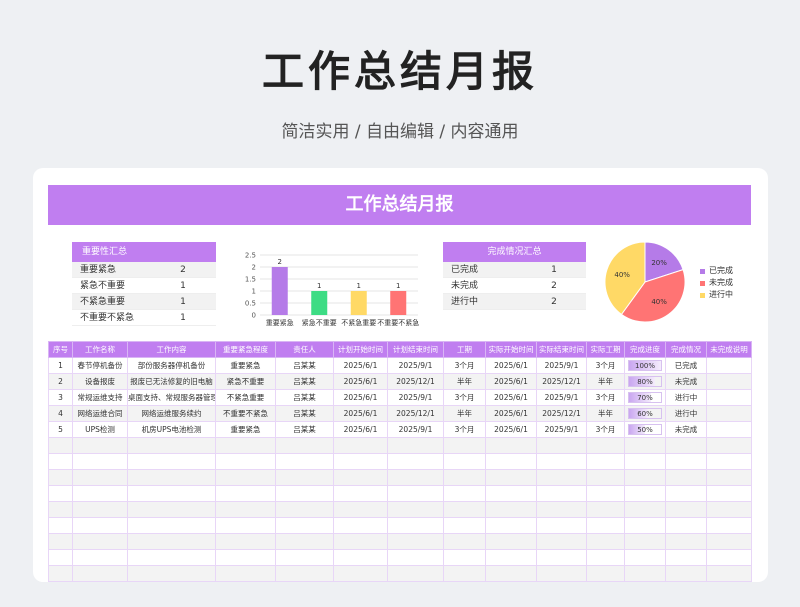 This screenshot has height=607, width=800. What do you see at coordinates (245, 381) in the screenshot?
I see `table-cell: 紧急不重要` at bounding box center [245, 381].